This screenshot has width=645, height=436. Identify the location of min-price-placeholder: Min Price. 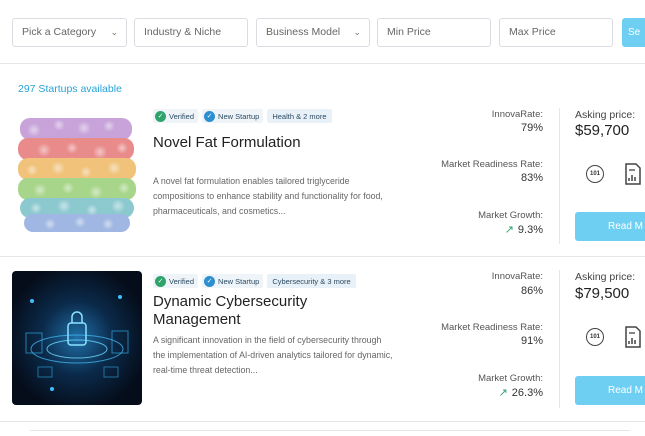
(409, 32).